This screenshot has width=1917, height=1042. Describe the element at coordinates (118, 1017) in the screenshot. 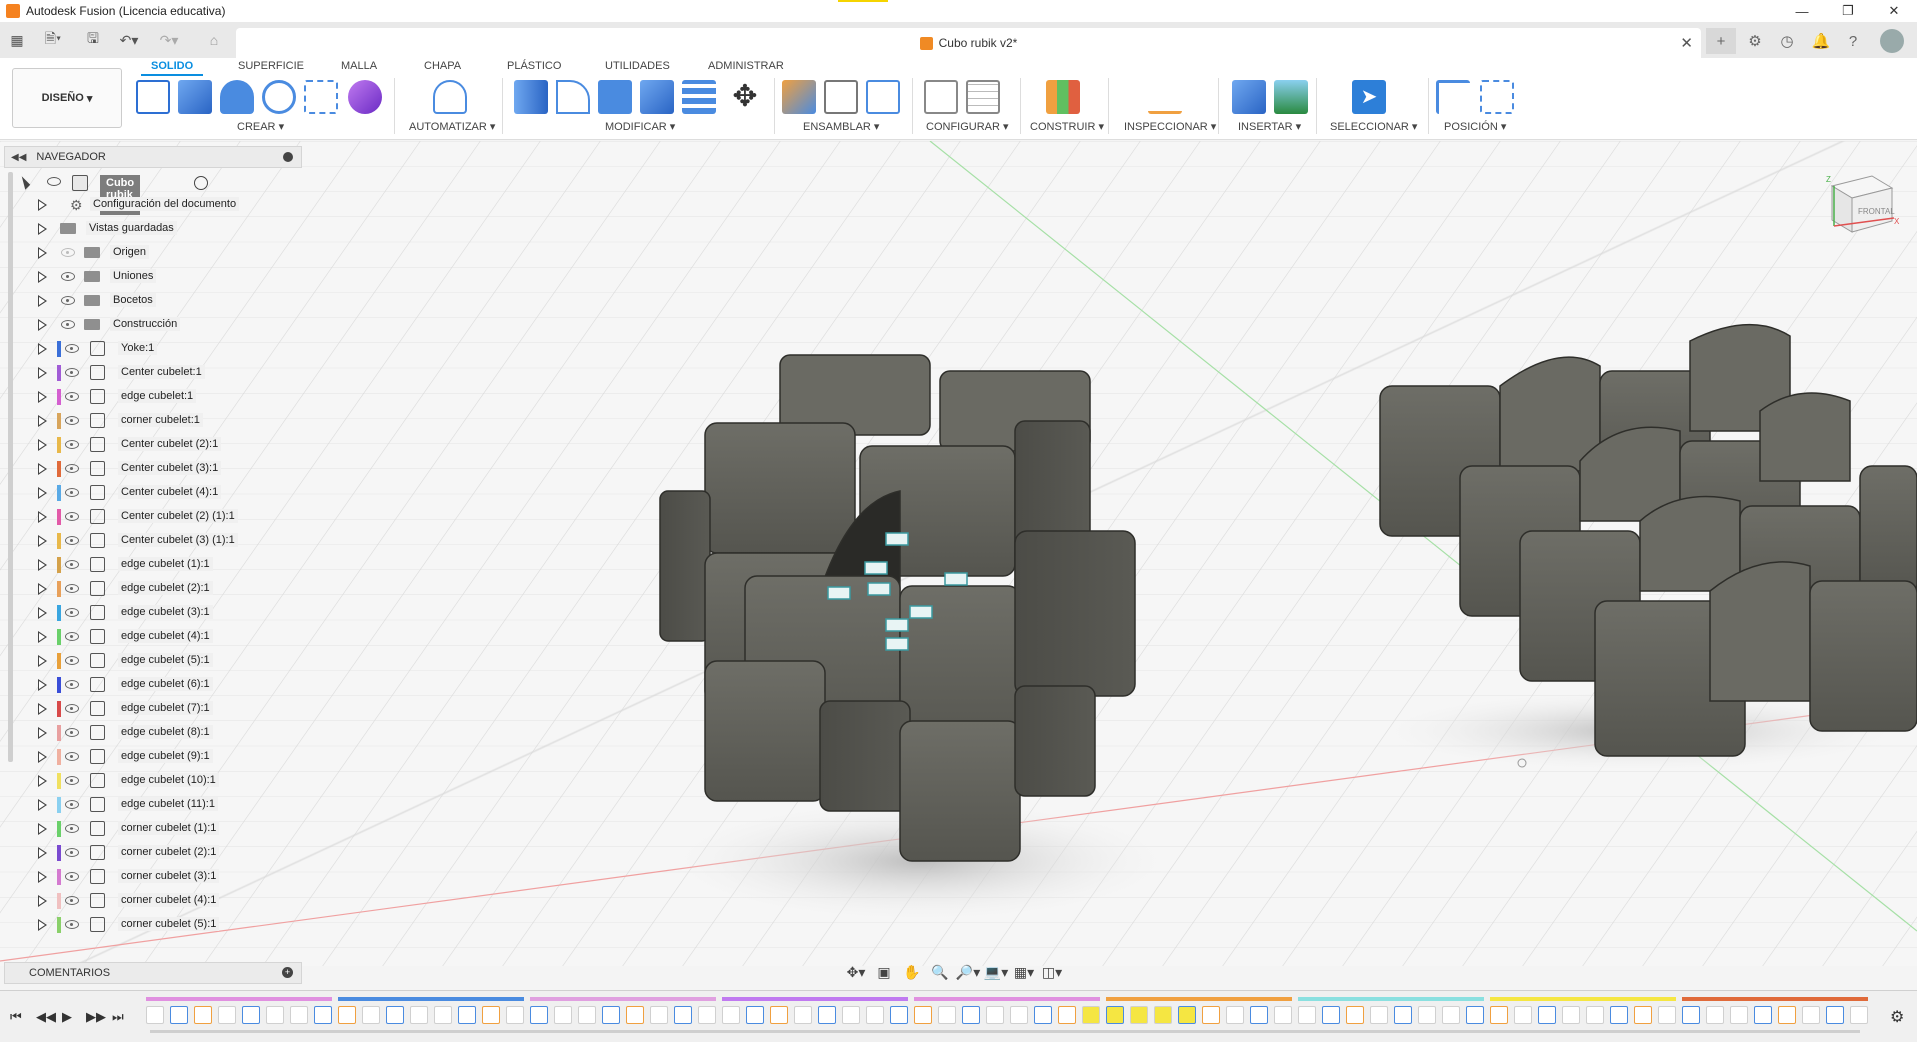

I see `timeline-last-icon: ⏭` at that location.